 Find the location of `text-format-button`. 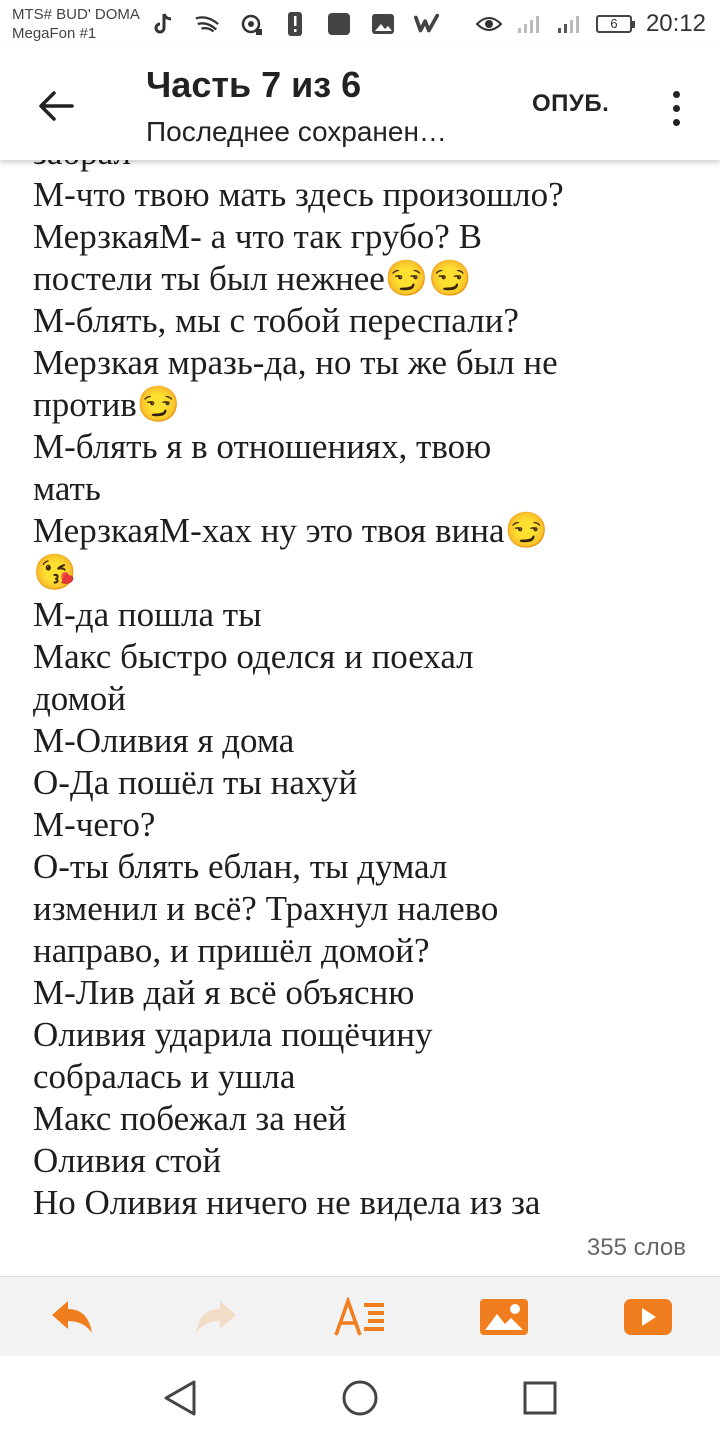

text-format-button is located at coordinates (360, 1317).